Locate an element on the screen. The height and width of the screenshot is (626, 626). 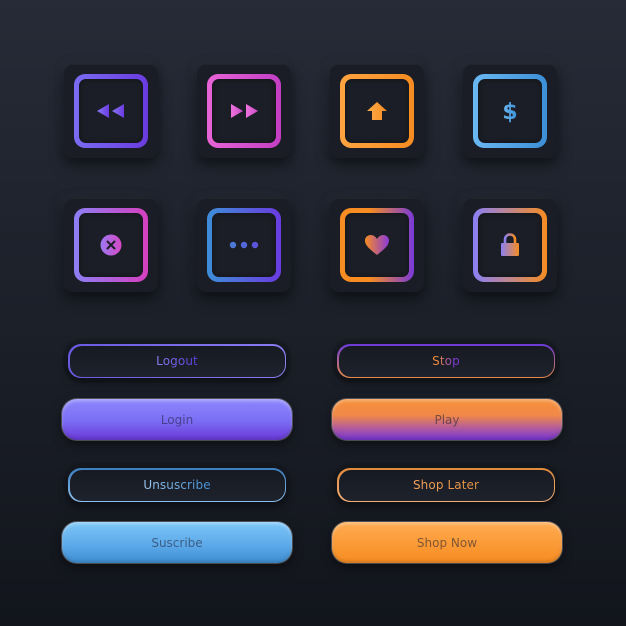
dollar-button: $ is located at coordinates (510, 111).